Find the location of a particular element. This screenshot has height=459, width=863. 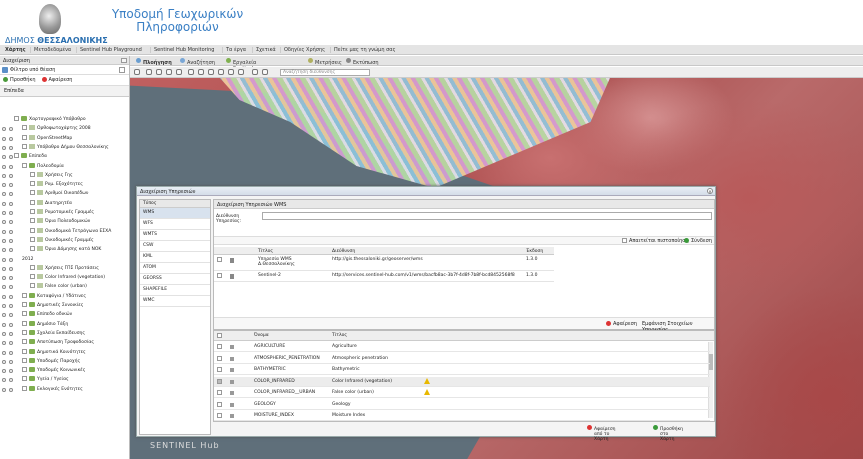

forward-icon is located at coordinates (159, 72).